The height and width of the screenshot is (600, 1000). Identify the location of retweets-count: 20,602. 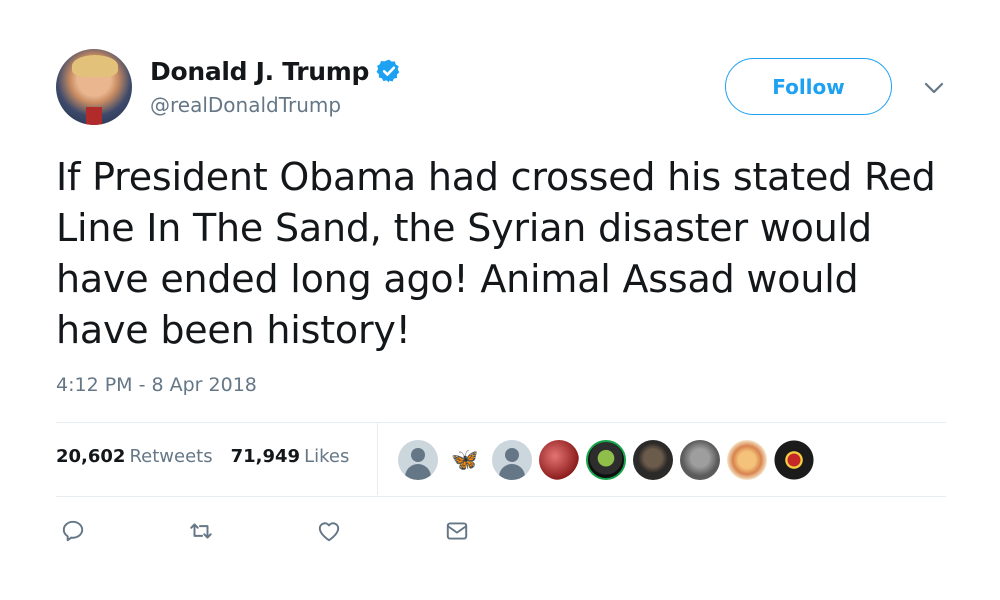
(91, 456).